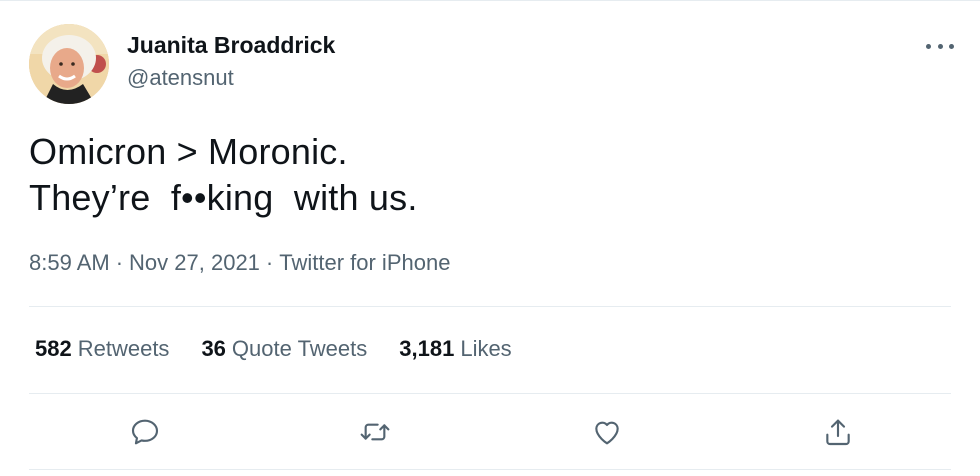 The width and height of the screenshot is (980, 476). What do you see at coordinates (486, 348) in the screenshot?
I see `likes-label: Likes` at bounding box center [486, 348].